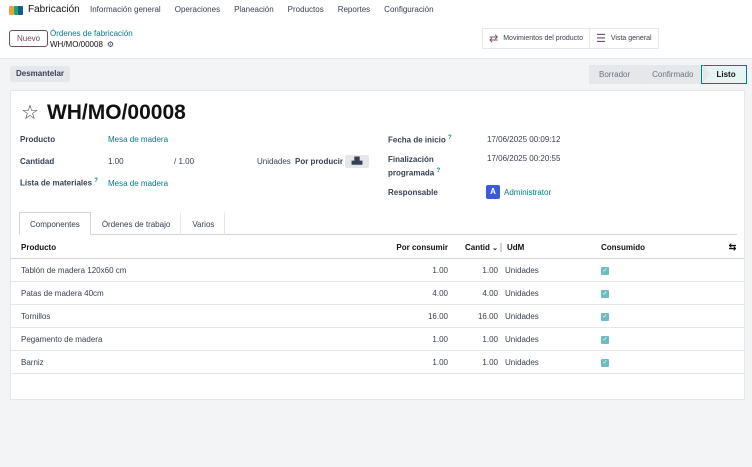 The height and width of the screenshot is (467, 752). What do you see at coordinates (136, 223) in the screenshot?
I see `tab-work-orders: Órdenes de trabajo` at bounding box center [136, 223].